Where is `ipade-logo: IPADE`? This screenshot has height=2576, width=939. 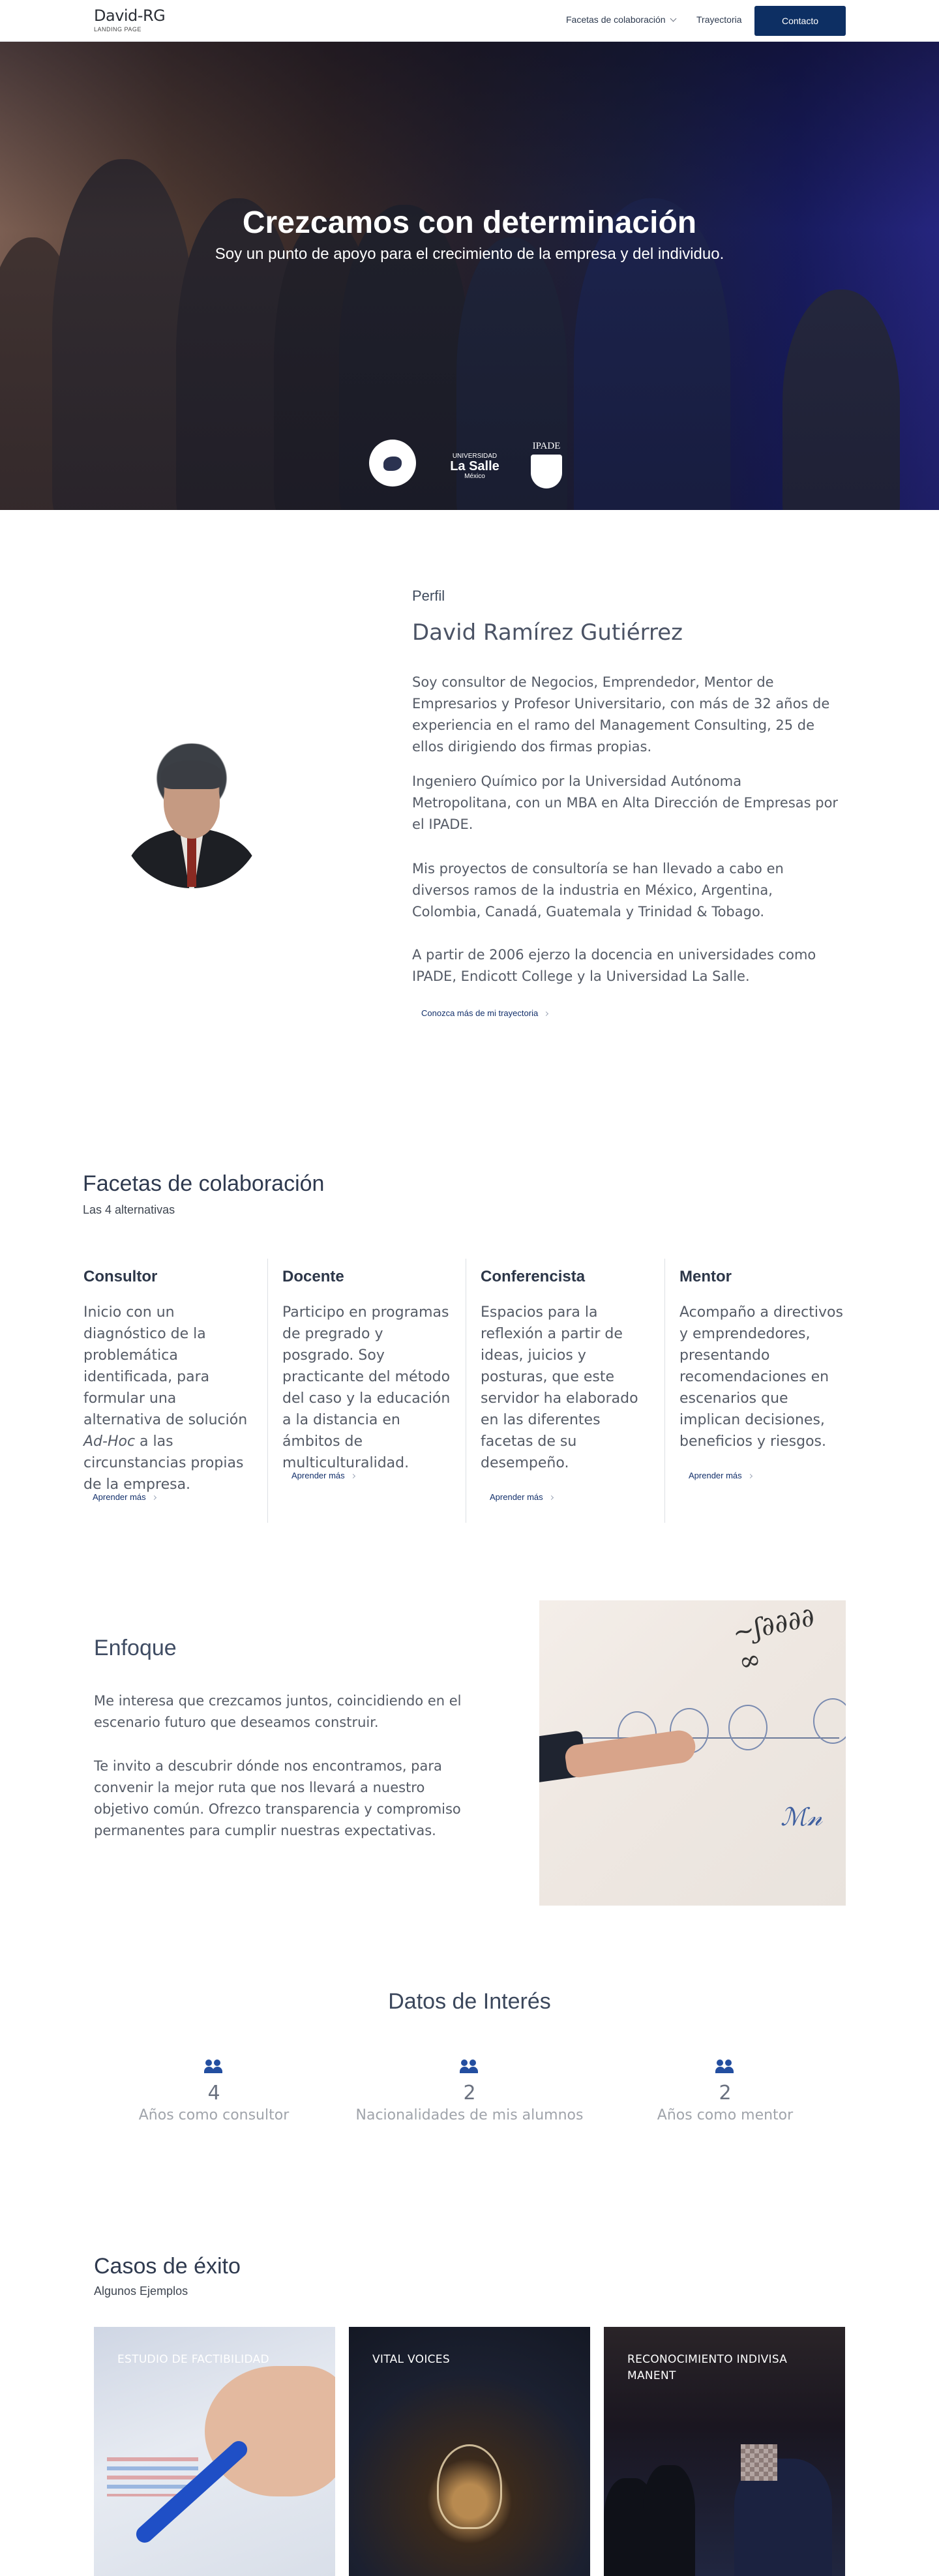
ipade-logo: IPADE is located at coordinates (546, 464).